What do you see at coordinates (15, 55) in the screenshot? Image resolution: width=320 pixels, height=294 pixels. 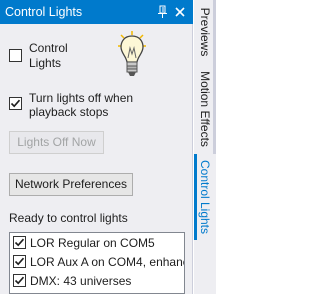 I see `control-lights-checkbox` at bounding box center [15, 55].